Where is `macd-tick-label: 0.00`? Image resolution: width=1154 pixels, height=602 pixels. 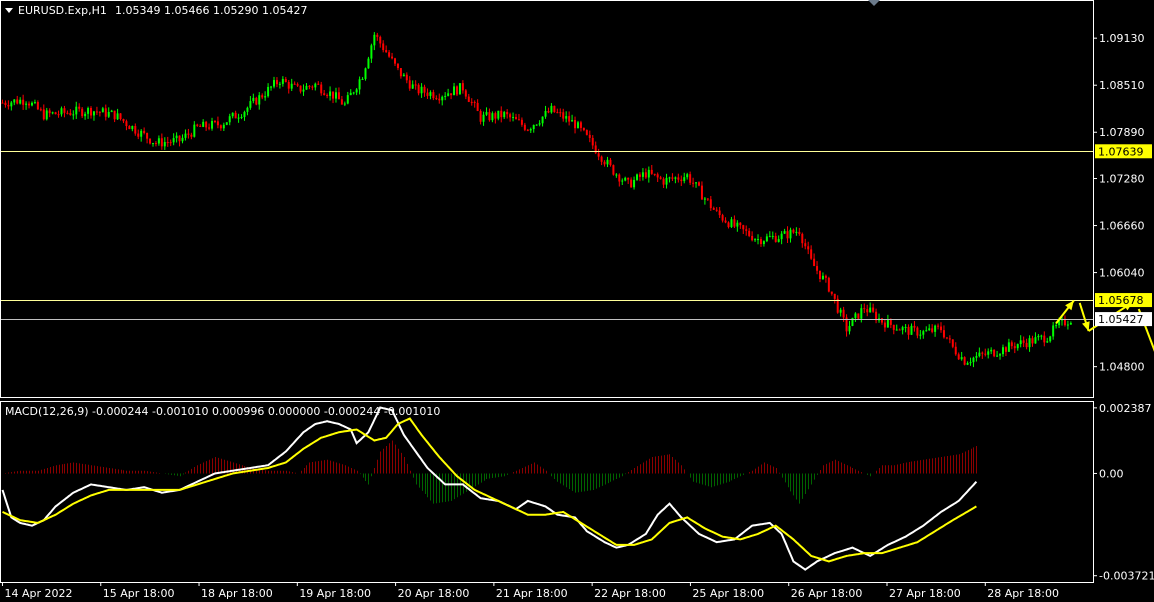
macd-tick-label: 0.00 is located at coordinates (1111, 473).